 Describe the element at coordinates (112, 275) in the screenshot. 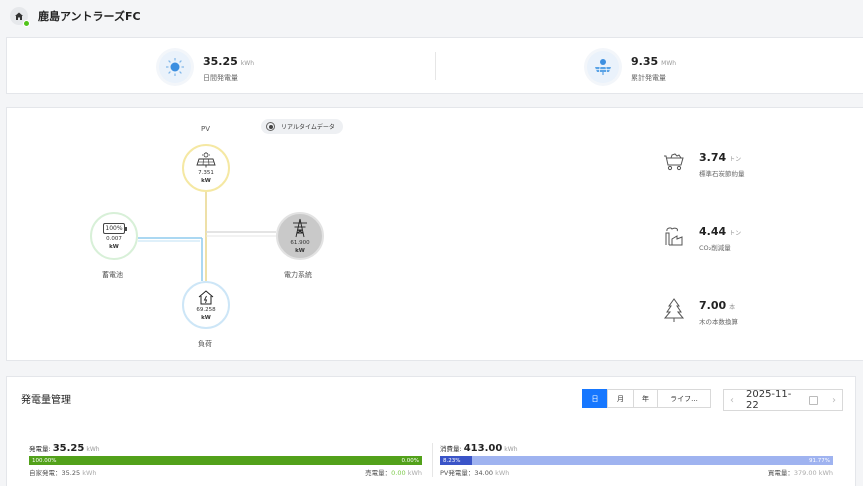

I see `battery-label: 蓄電池` at that location.